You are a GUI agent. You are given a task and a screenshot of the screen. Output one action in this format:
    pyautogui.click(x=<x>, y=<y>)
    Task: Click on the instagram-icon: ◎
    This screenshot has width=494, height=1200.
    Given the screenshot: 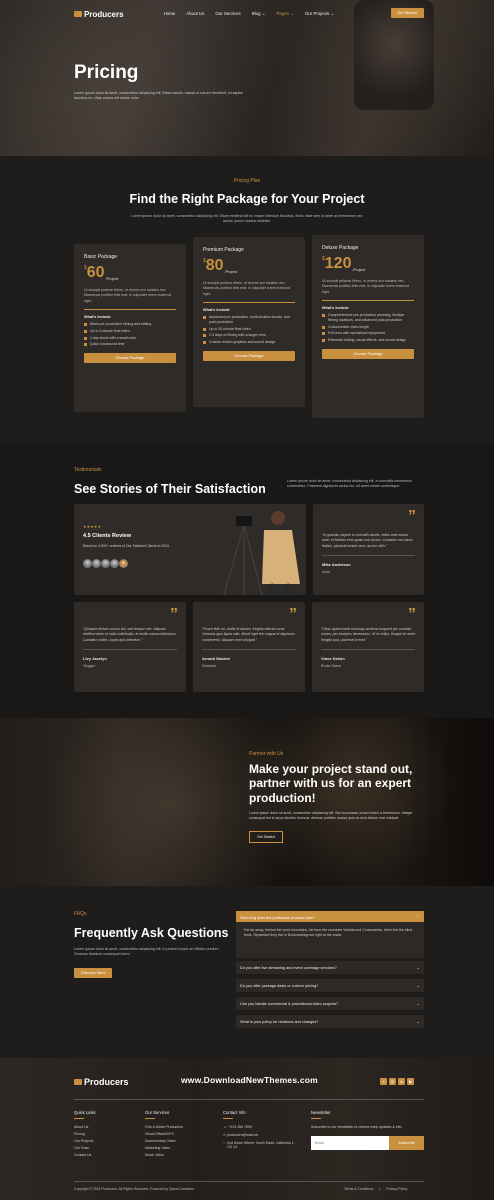 What is the action you would take?
    pyautogui.click(x=392, y=1081)
    